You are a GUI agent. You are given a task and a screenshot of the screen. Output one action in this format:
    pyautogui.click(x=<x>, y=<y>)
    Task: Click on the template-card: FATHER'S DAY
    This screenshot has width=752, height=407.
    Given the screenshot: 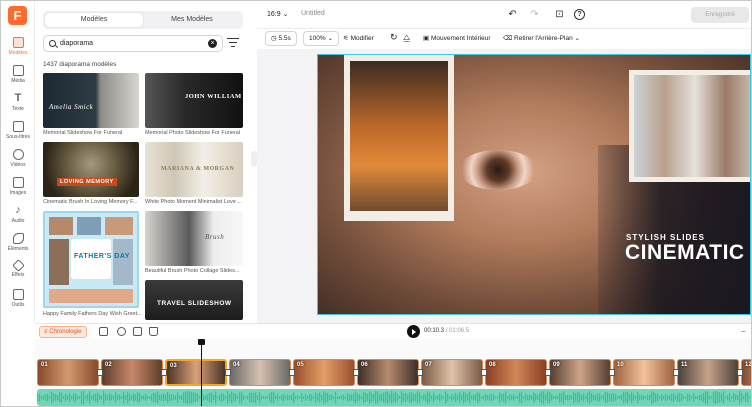 What is the action you would take?
    pyautogui.click(x=91, y=259)
    